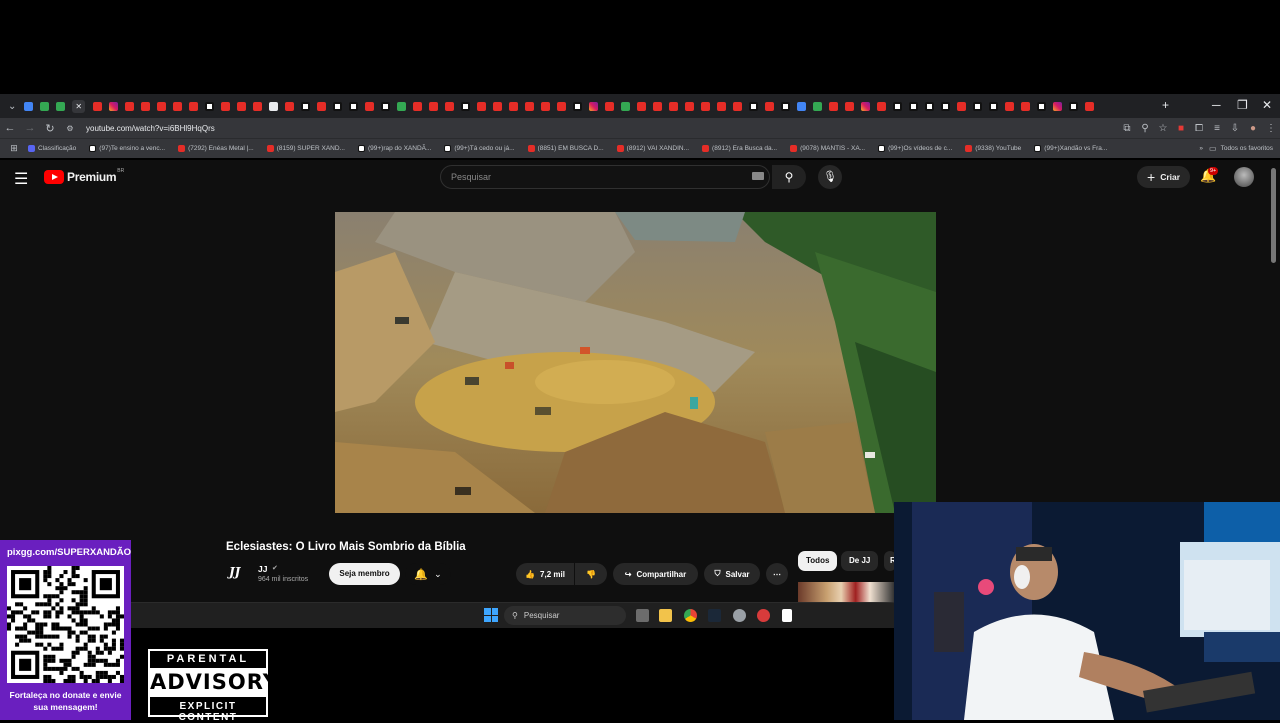  Describe the element at coordinates (732, 574) in the screenshot. I see `save-button: ⛉ Salvar` at that location.